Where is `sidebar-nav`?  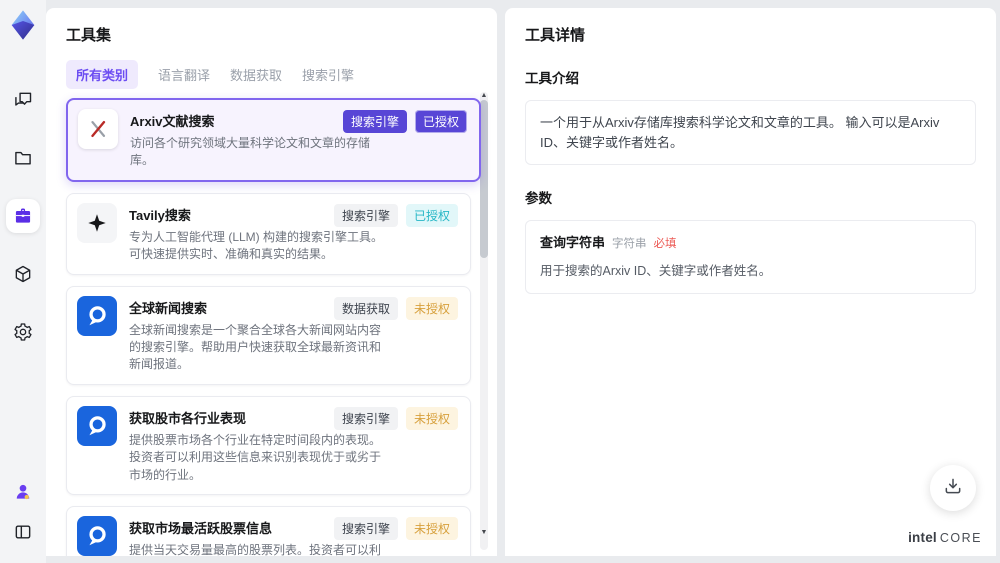 sidebar-nav is located at coordinates (23, 216).